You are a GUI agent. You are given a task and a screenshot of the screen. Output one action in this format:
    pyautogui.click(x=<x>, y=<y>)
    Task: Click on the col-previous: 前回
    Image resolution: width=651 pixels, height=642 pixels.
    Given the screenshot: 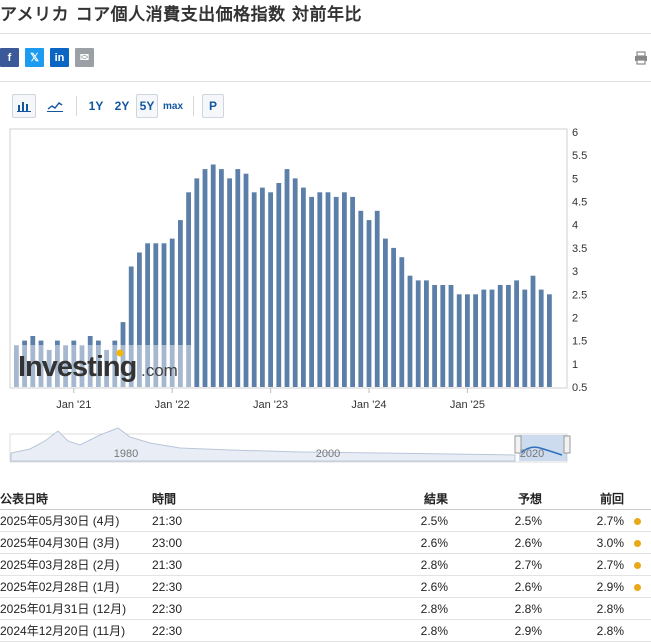 What is the action you would take?
    pyautogui.click(x=583, y=499)
    